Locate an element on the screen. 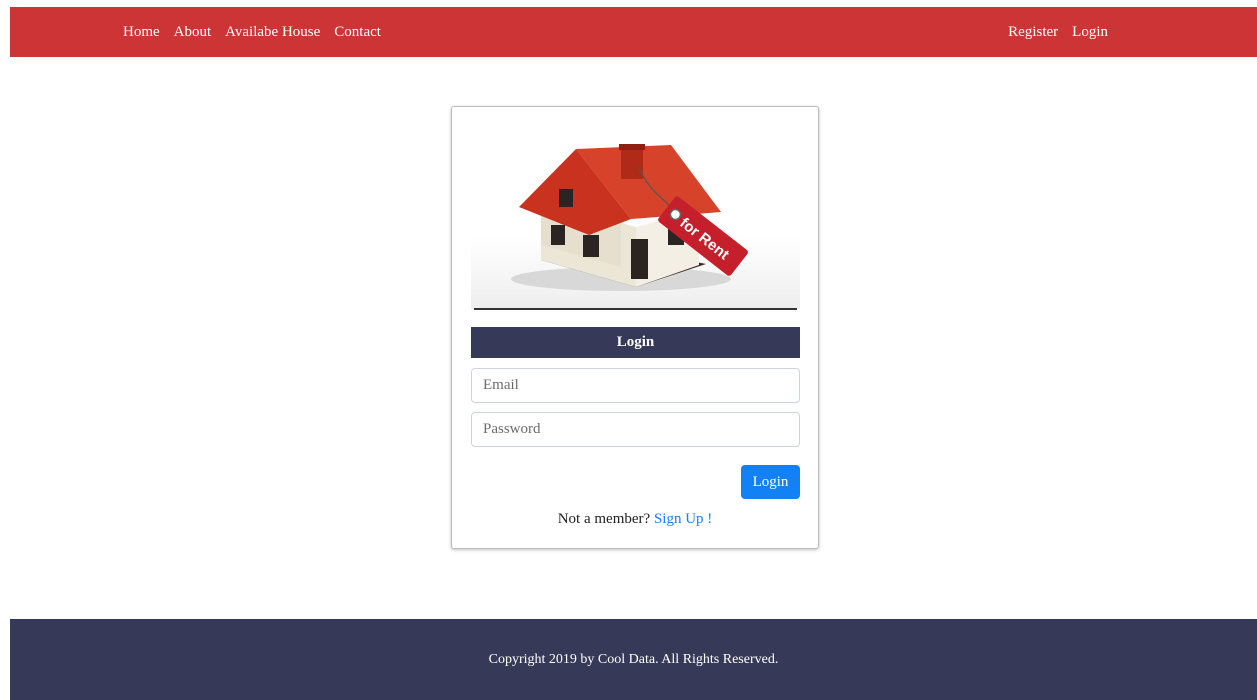 The height and width of the screenshot is (700, 1257). nav-right-links: Register Login is located at coordinates (1058, 32).